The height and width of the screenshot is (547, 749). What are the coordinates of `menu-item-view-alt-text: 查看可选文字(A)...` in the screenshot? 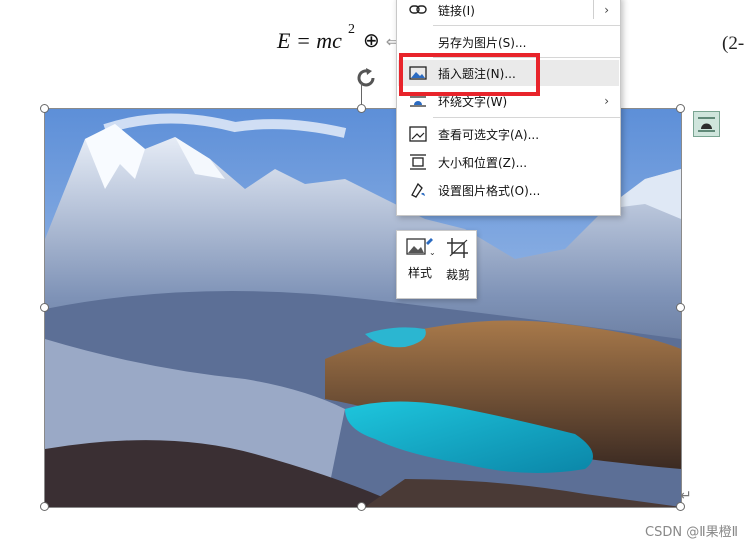 It's located at (508, 134).